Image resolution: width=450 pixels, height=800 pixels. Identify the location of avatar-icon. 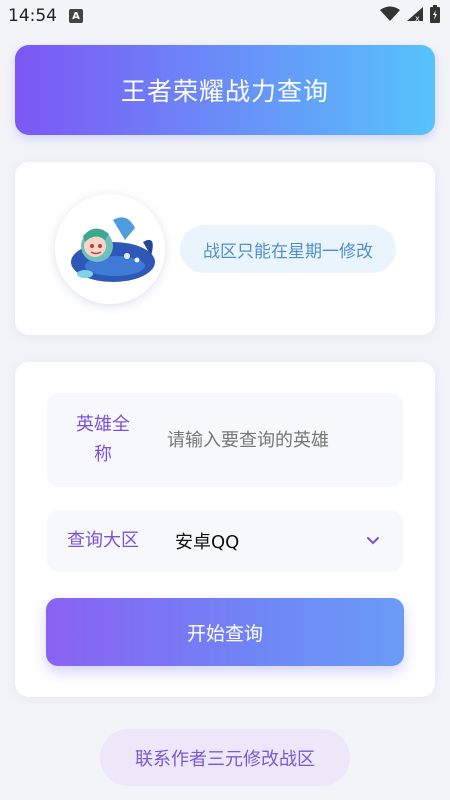
(110, 249).